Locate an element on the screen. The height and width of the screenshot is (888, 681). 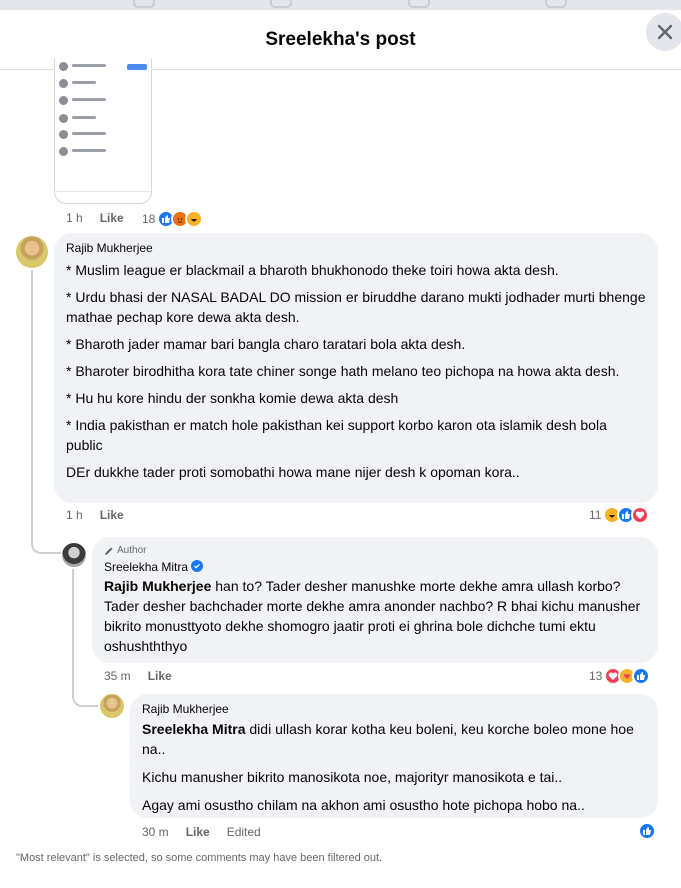
comment-author: Sreelekha Mitra is located at coordinates (146, 567).